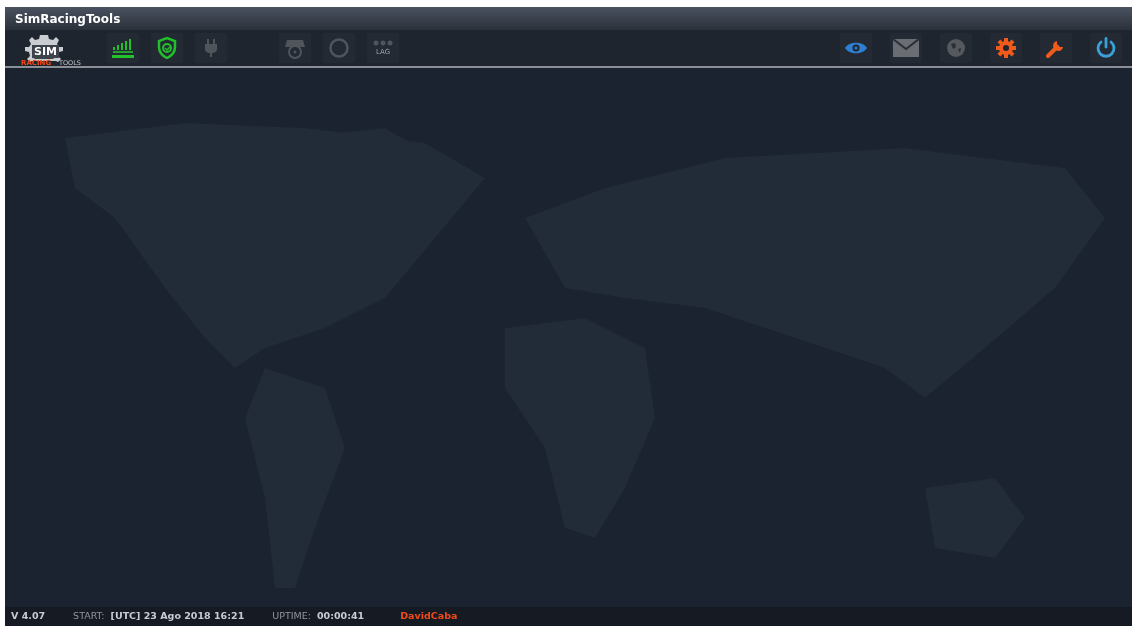 The width and height of the screenshot is (1132, 626). Describe the element at coordinates (291, 616) in the screenshot. I see `uptime-label: UPTIME:` at that location.